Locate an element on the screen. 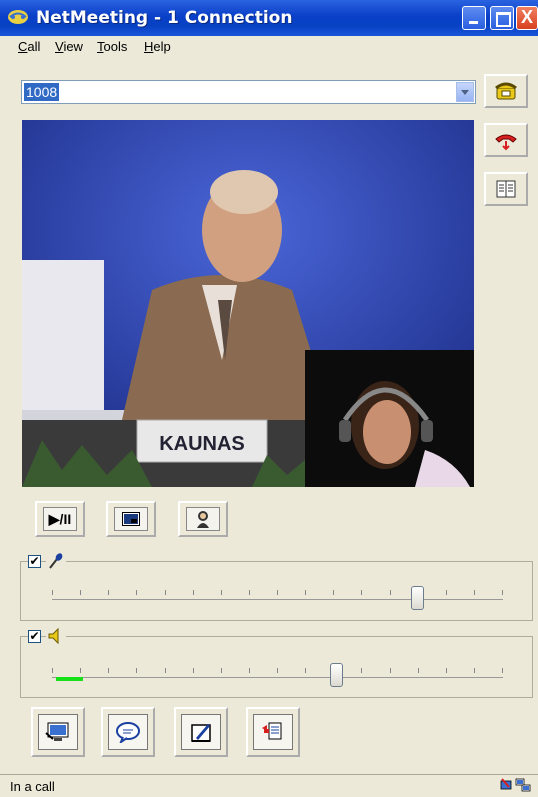 The width and height of the screenshot is (538, 797). whiteboard-button is located at coordinates (201, 732).